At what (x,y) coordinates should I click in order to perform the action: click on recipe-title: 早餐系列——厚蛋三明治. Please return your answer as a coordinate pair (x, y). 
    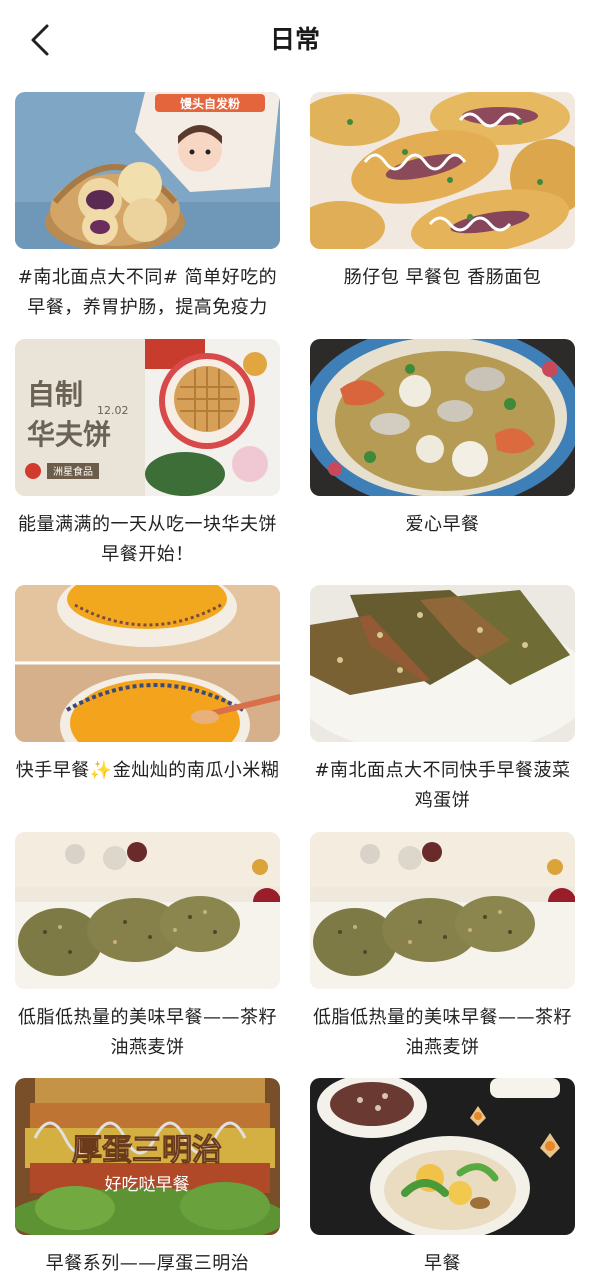
    Looking at the image, I should click on (147, 1264).